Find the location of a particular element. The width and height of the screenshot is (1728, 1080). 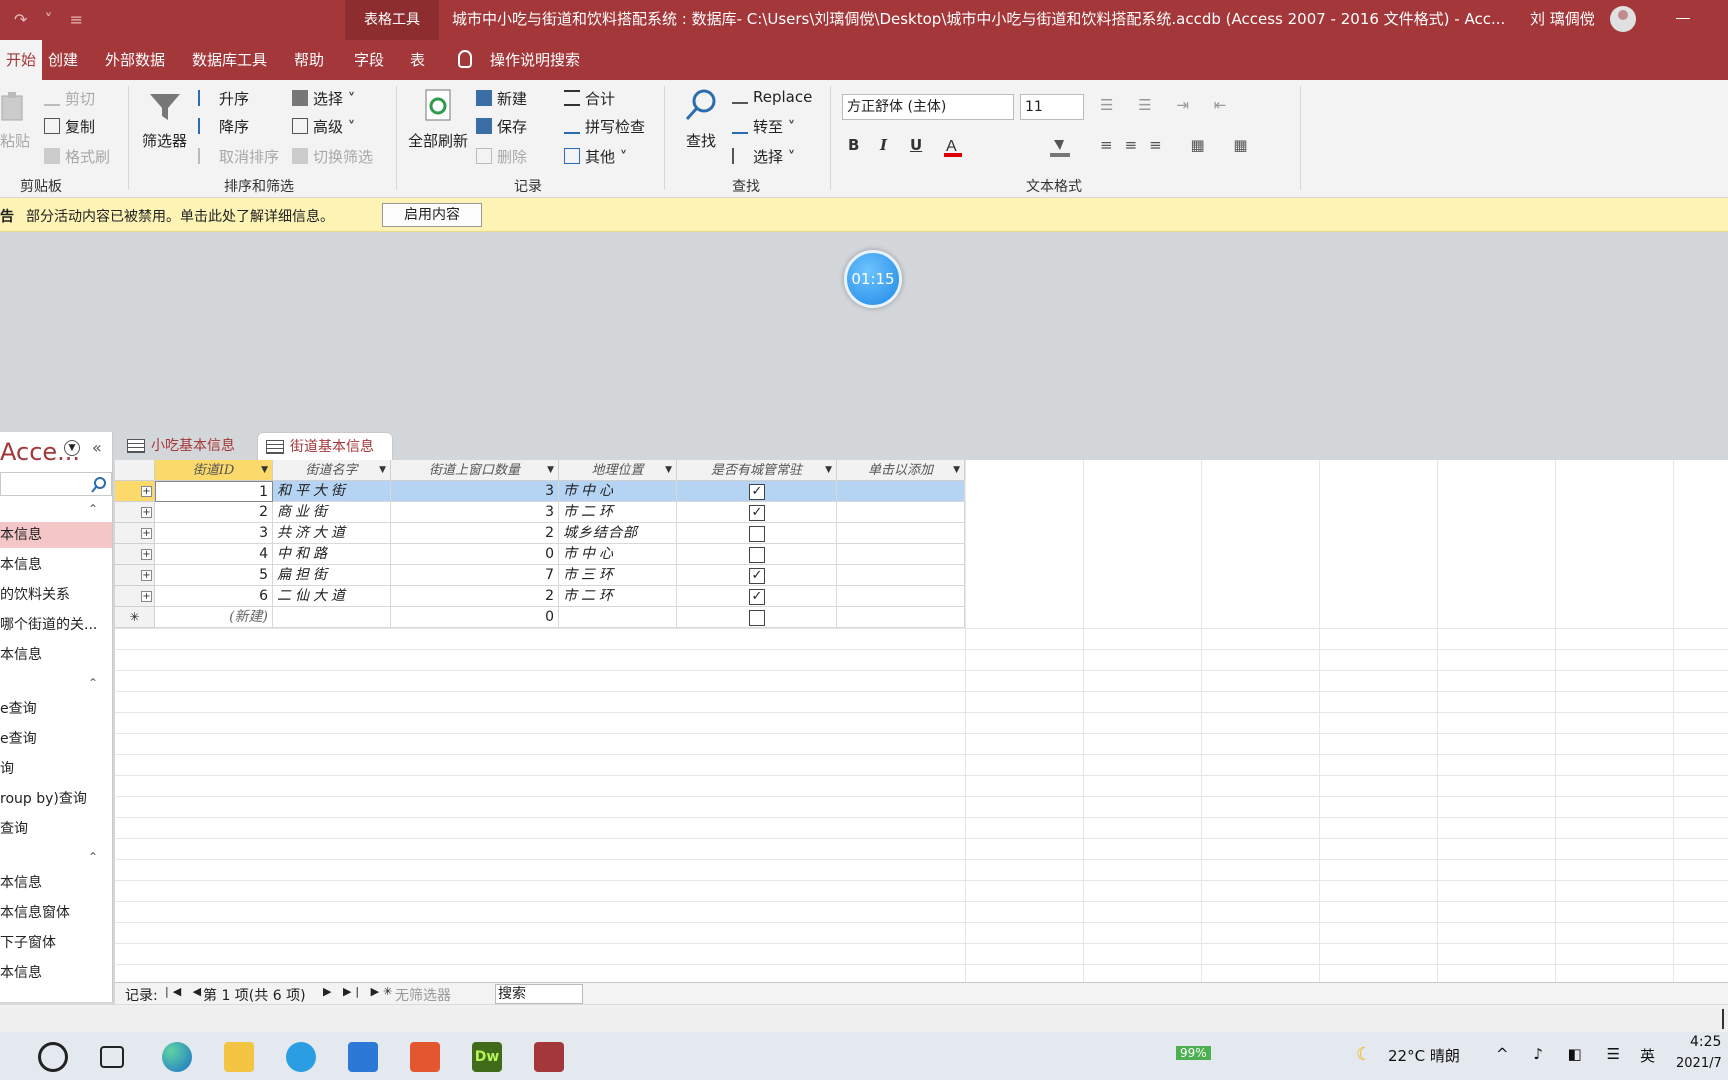

clock-date: 2021/7 is located at coordinates (1699, 1063).